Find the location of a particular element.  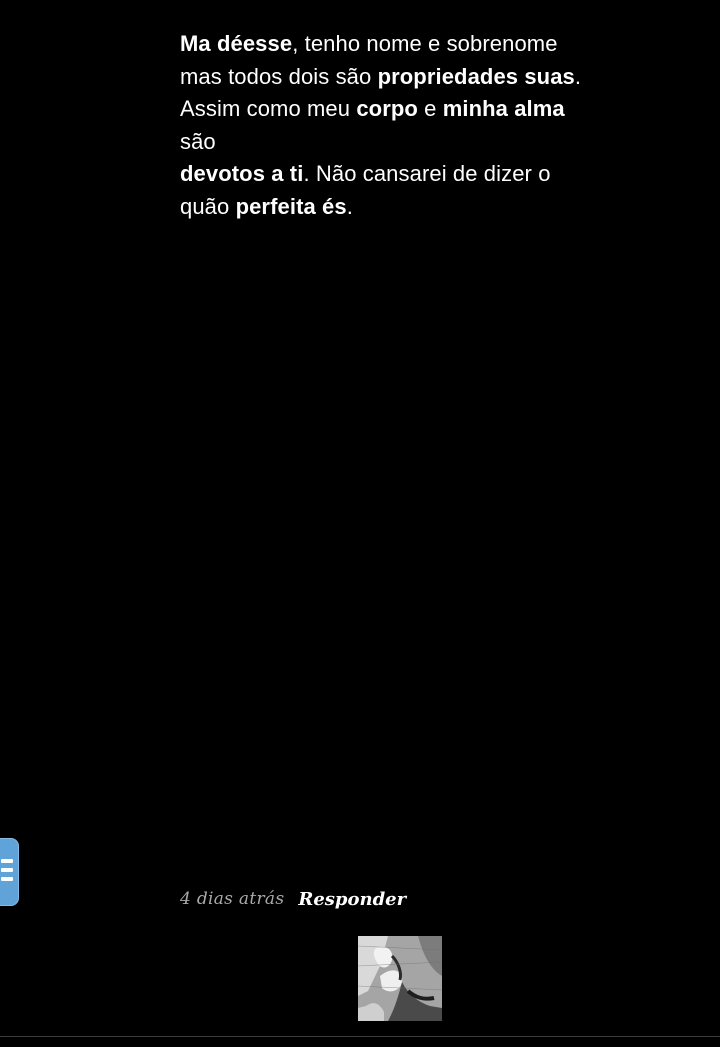

reply-button: Responder is located at coordinates (352, 899).